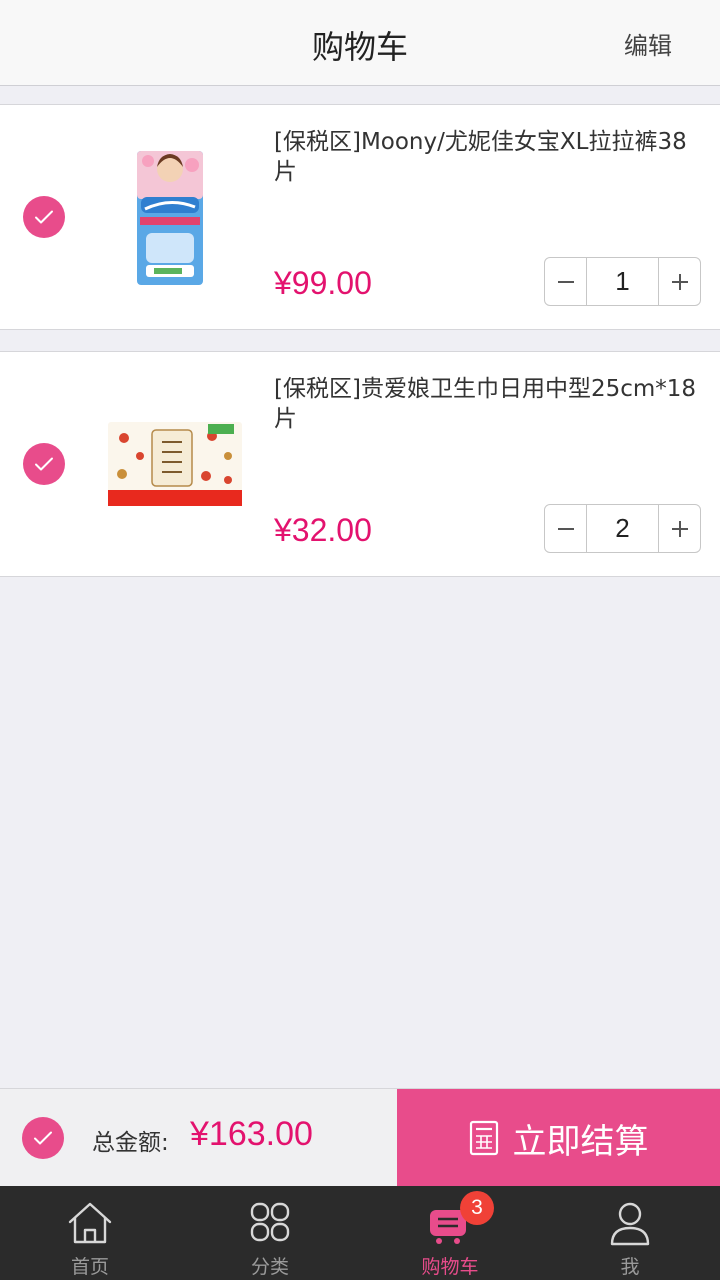 This screenshot has width=720, height=1280. I want to click on tab-bar: 首页 分类 购物车 我, so click(360, 1233).